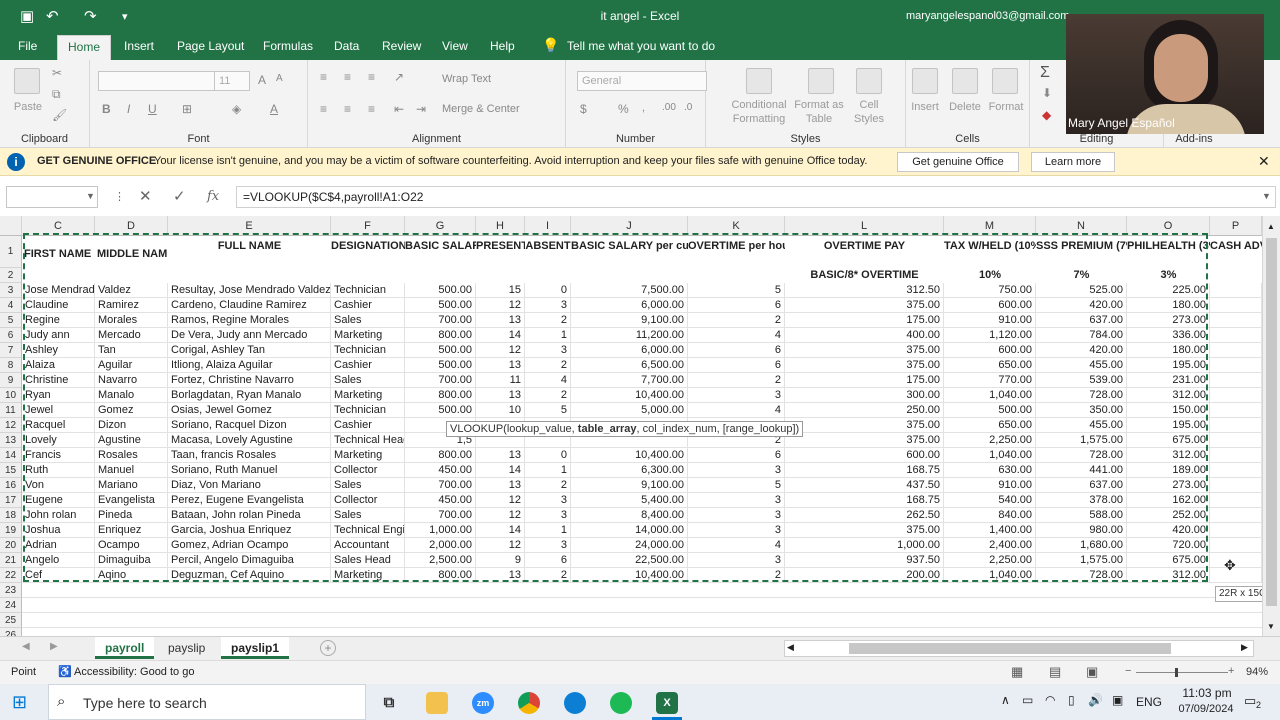  I want to click on row-header: 8, so click(11, 365).